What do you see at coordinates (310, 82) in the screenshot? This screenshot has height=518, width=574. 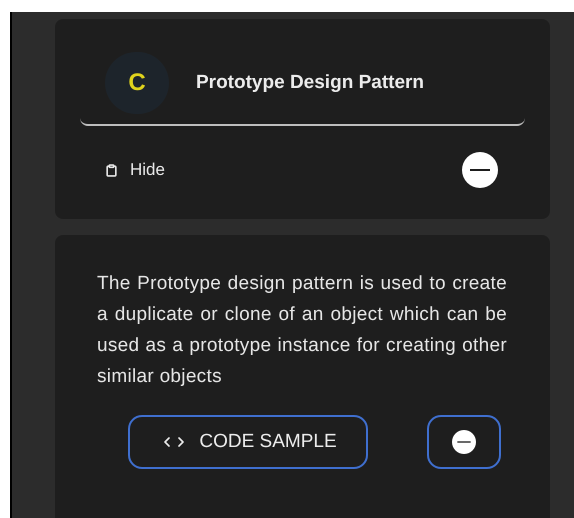 I see `pattern-title: Prototype Design Pattern` at bounding box center [310, 82].